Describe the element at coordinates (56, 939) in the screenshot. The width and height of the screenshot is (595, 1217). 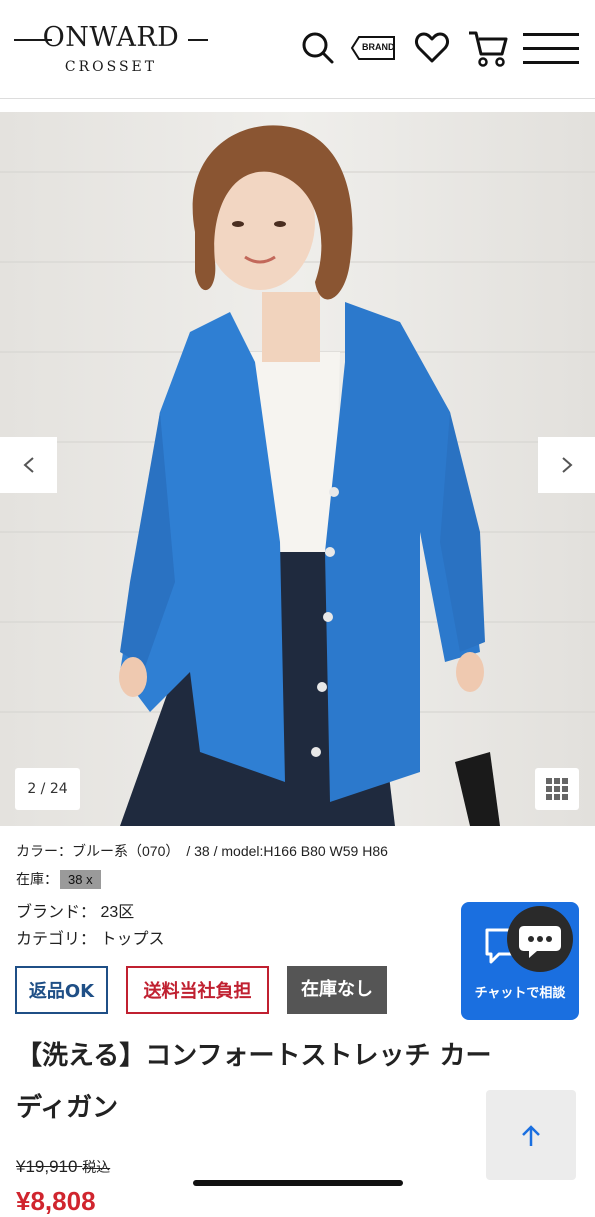
I see `category-label: カテゴリ：` at that location.